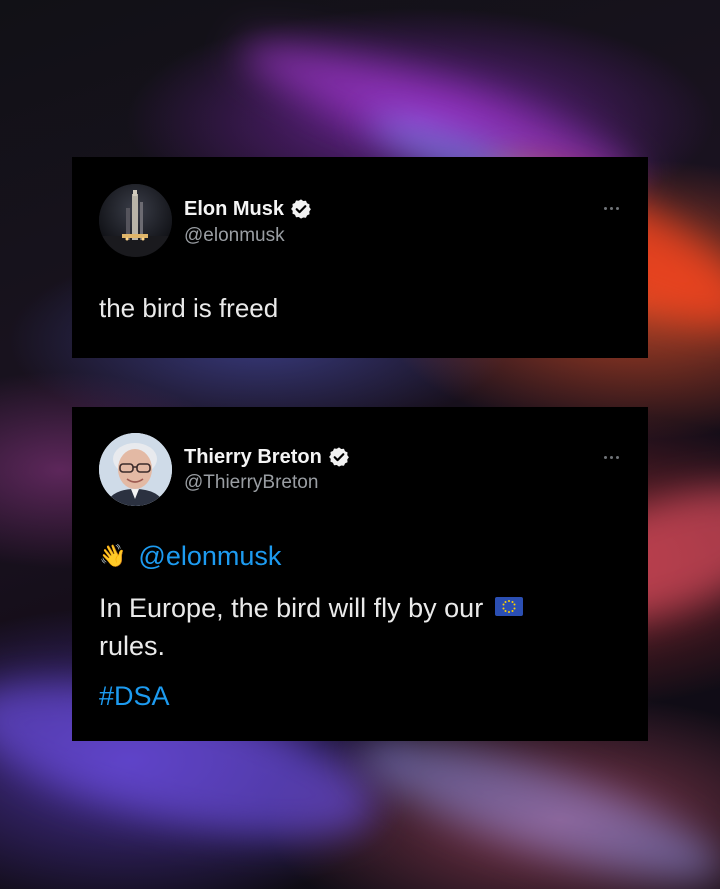 The height and width of the screenshot is (889, 720). I want to click on avatar-elon, so click(135, 220).